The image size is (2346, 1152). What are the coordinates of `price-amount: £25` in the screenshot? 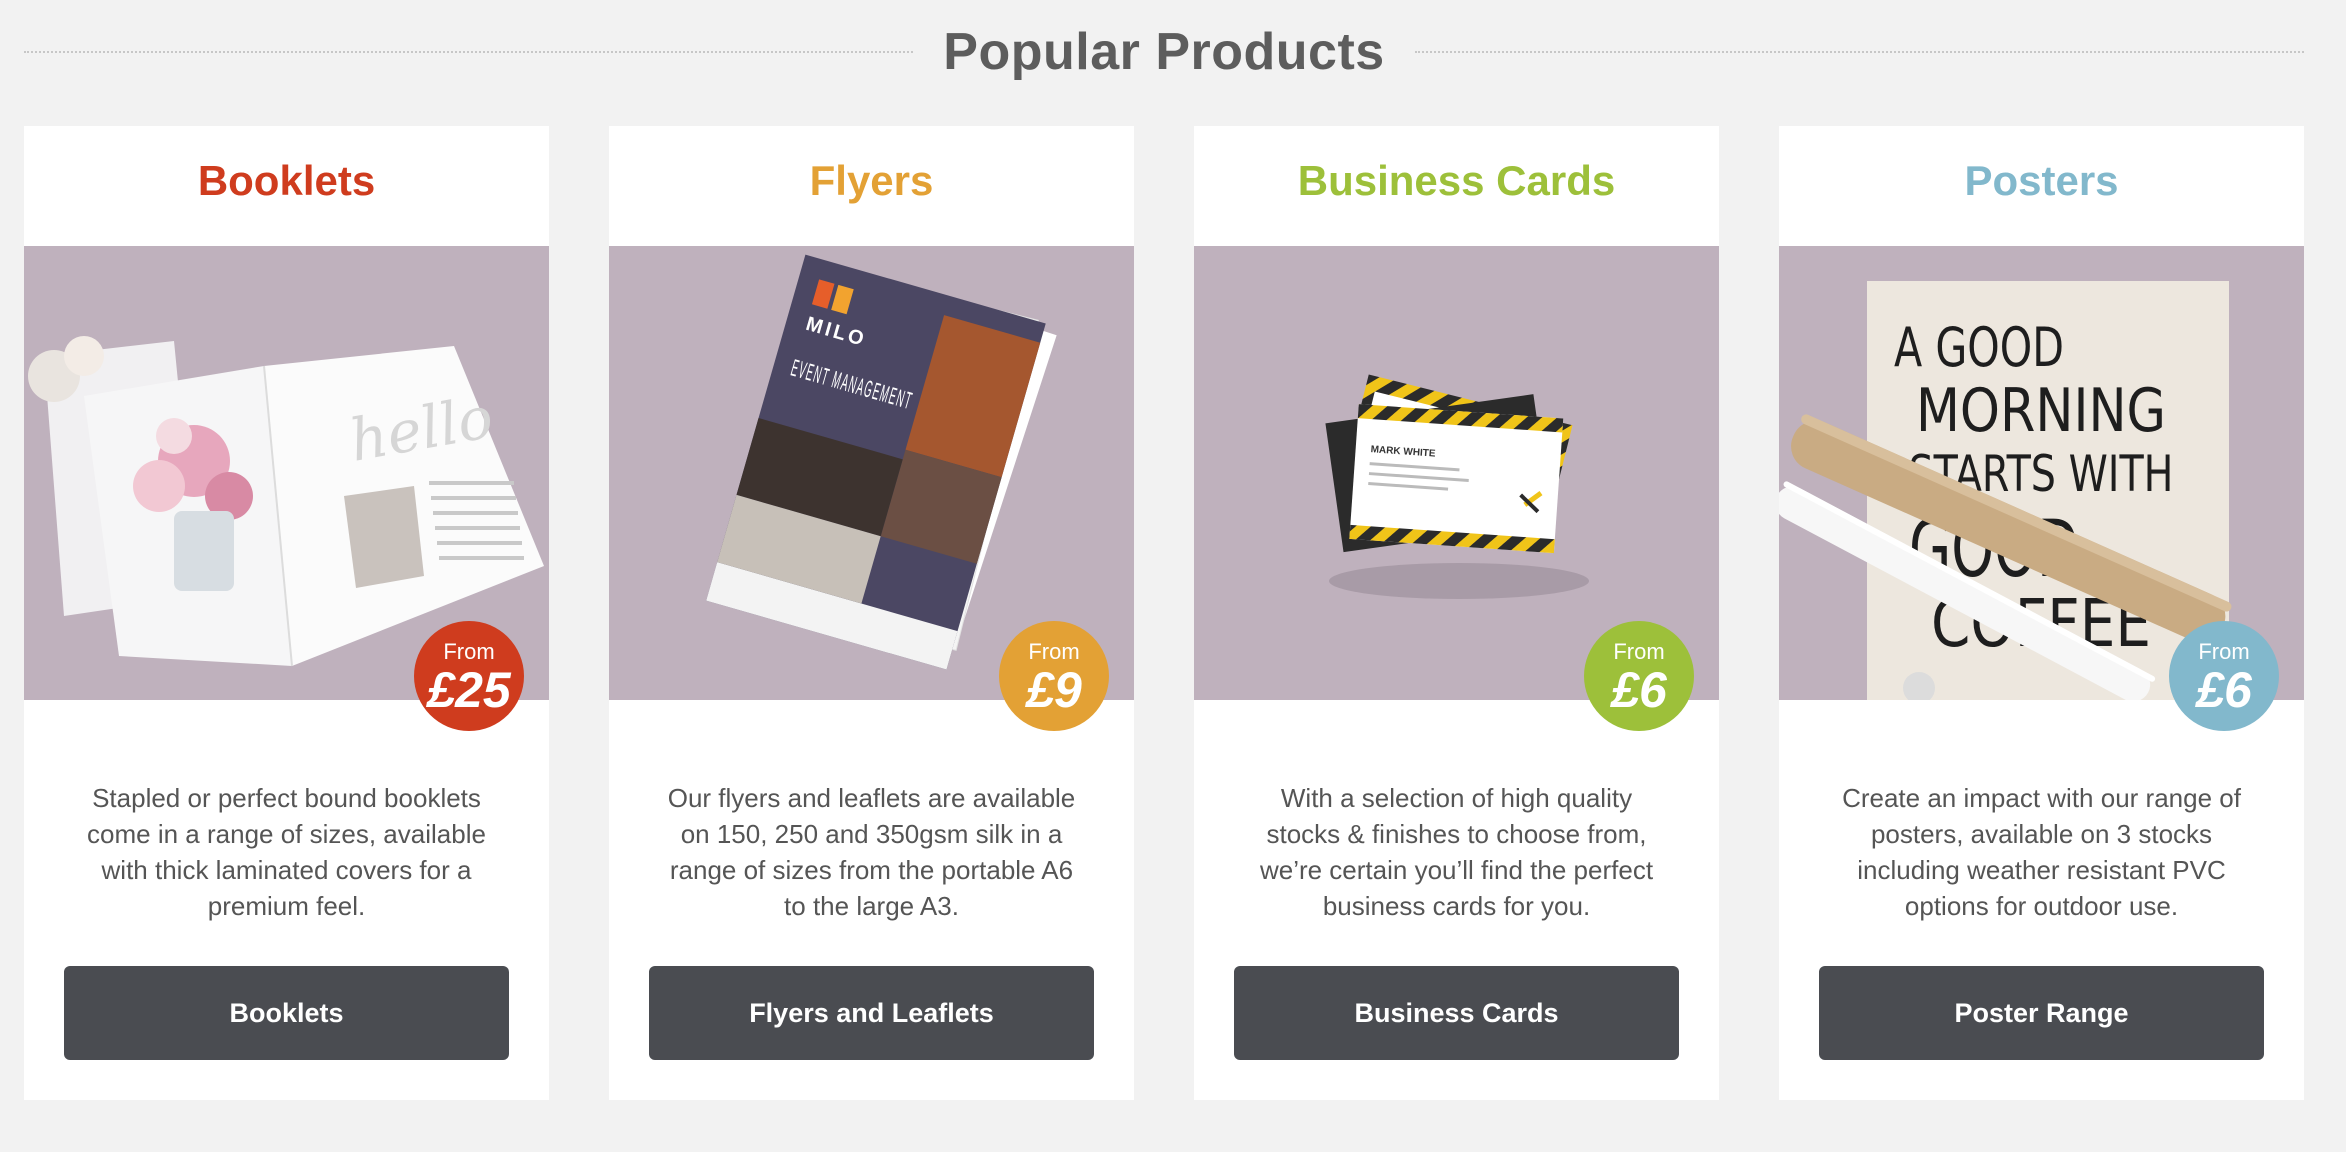 It's located at (469, 690).